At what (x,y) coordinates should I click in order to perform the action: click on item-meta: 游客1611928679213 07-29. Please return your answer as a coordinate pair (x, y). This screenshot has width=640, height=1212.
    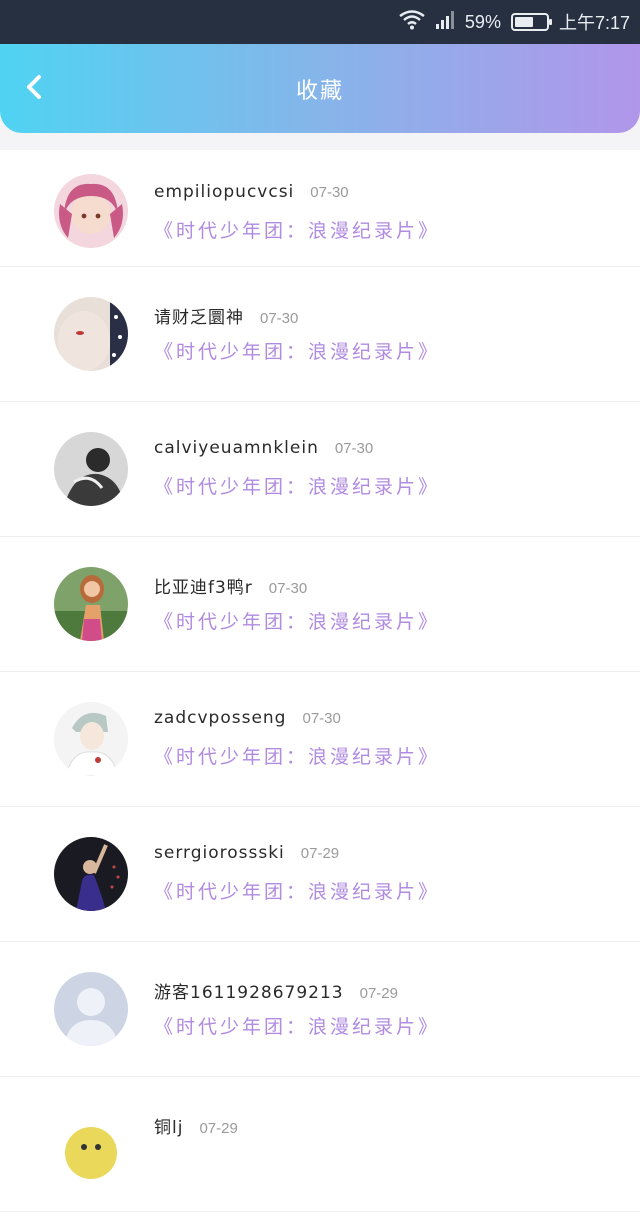
    Looking at the image, I should click on (276, 990).